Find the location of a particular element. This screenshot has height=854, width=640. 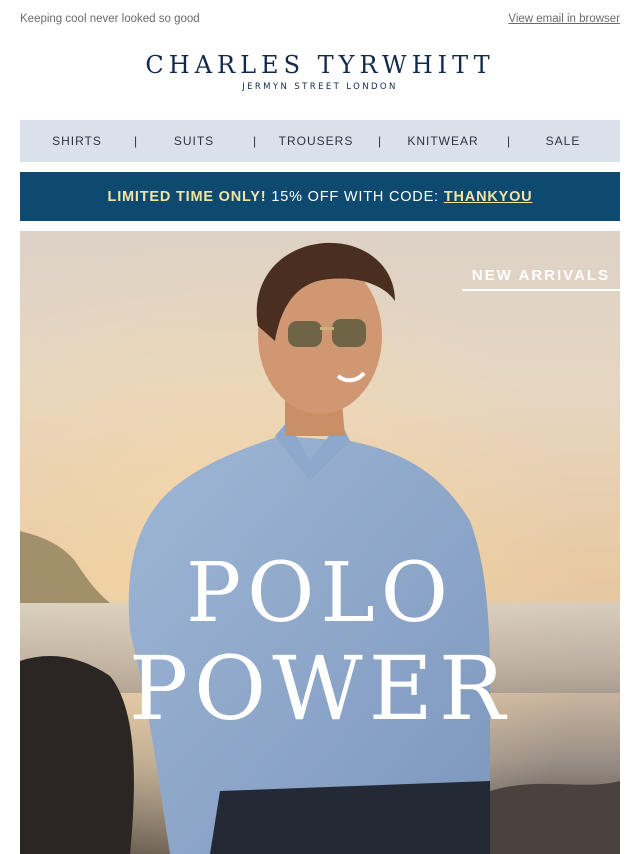

nav-item-sale: SALE is located at coordinates (563, 141).